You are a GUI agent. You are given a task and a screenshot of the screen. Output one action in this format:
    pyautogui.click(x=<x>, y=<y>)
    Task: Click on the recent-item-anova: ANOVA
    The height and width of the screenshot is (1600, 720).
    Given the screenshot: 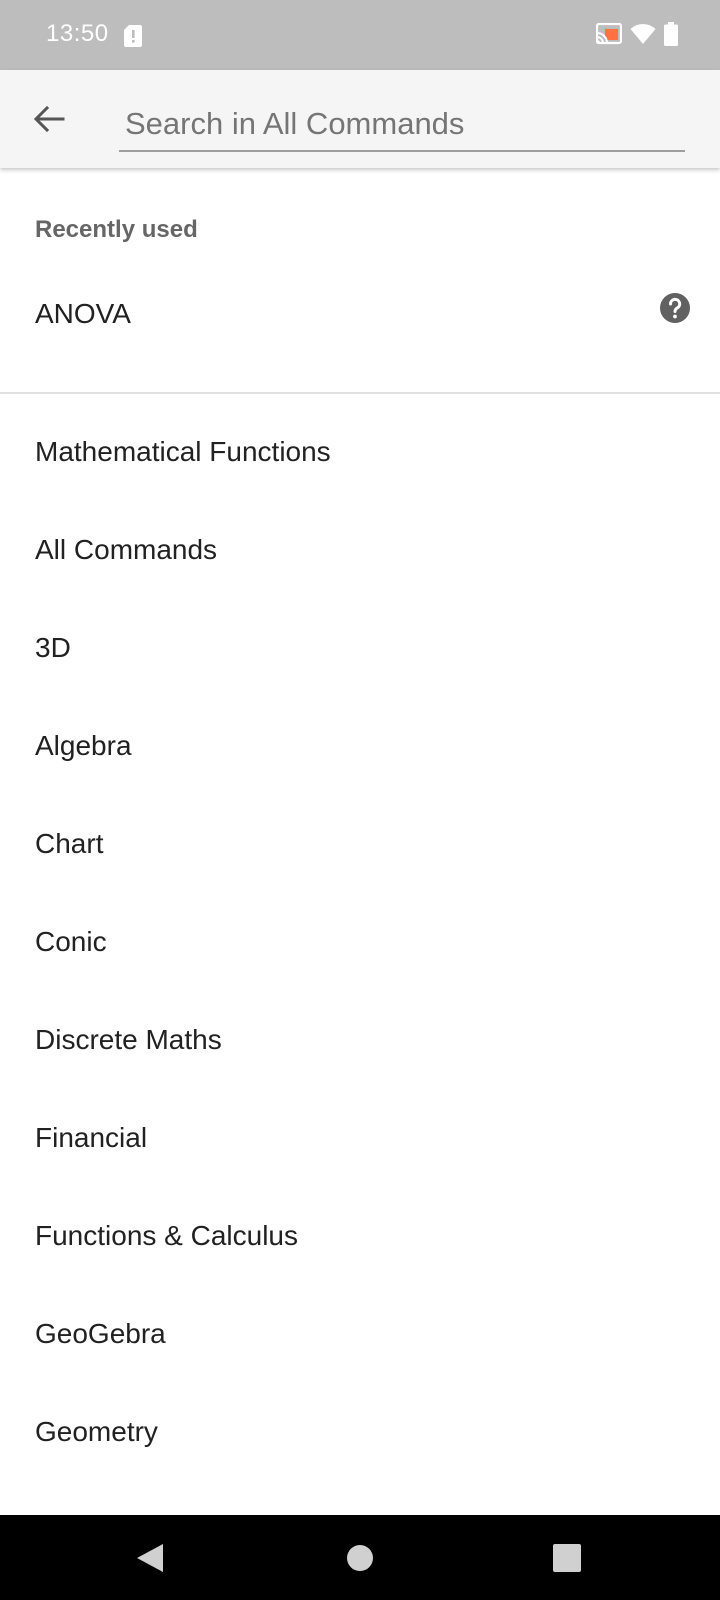 What is the action you would take?
    pyautogui.click(x=360, y=313)
    